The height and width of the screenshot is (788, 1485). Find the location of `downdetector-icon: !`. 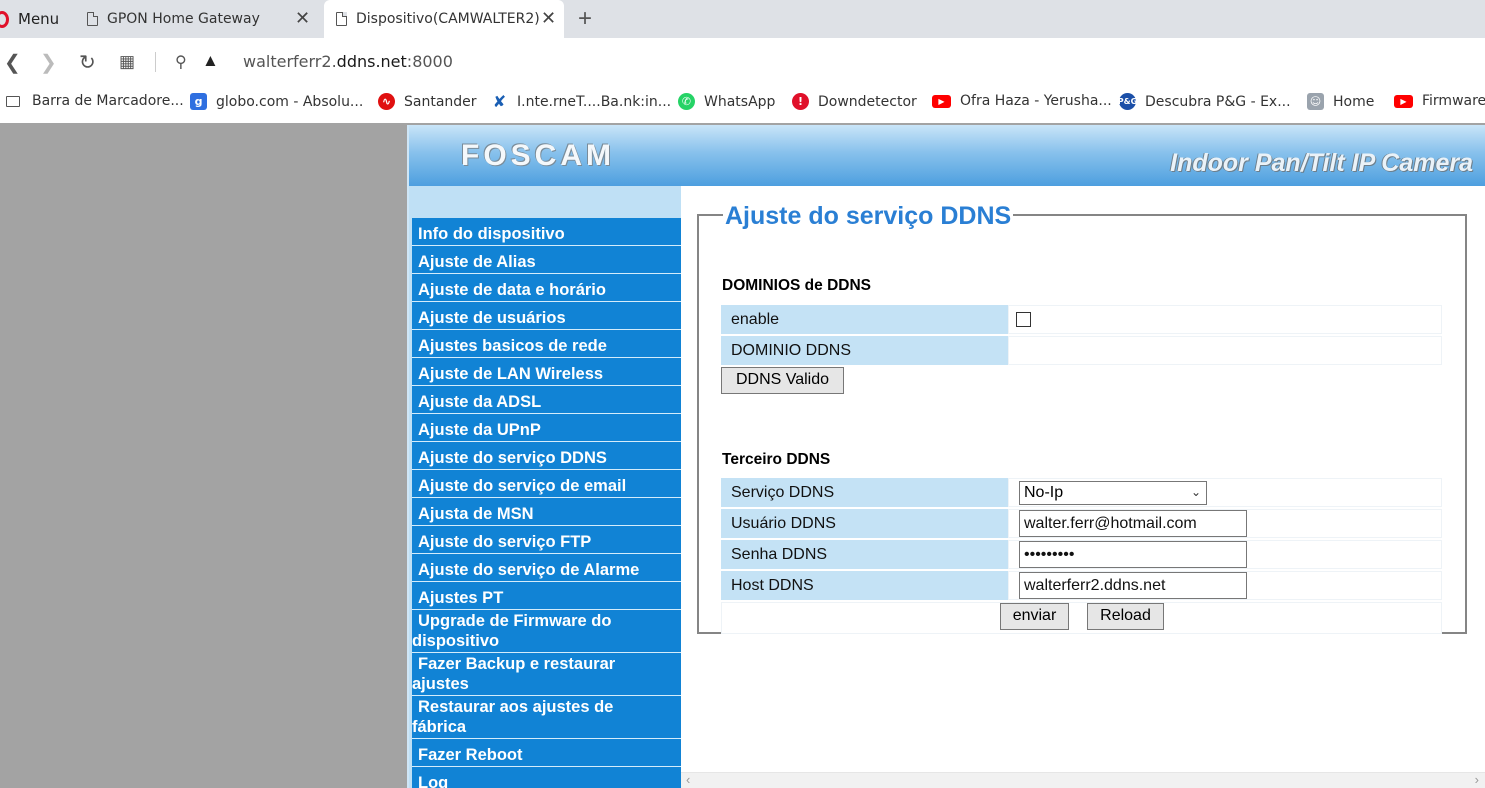

downdetector-icon: ! is located at coordinates (800, 101).